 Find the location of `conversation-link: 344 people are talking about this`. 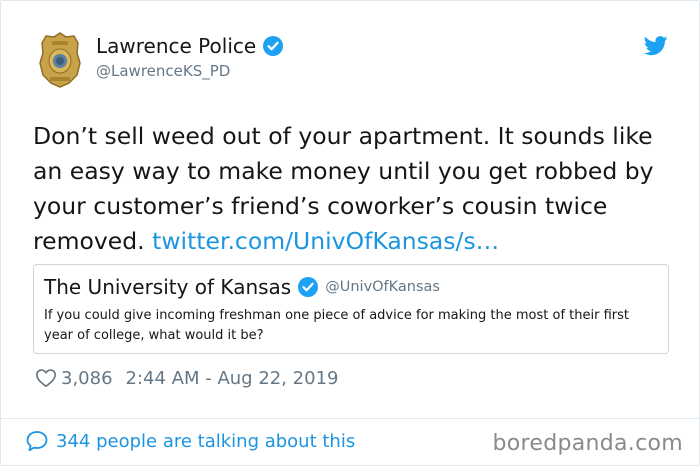

conversation-link: 344 people are talking about this is located at coordinates (190, 441).